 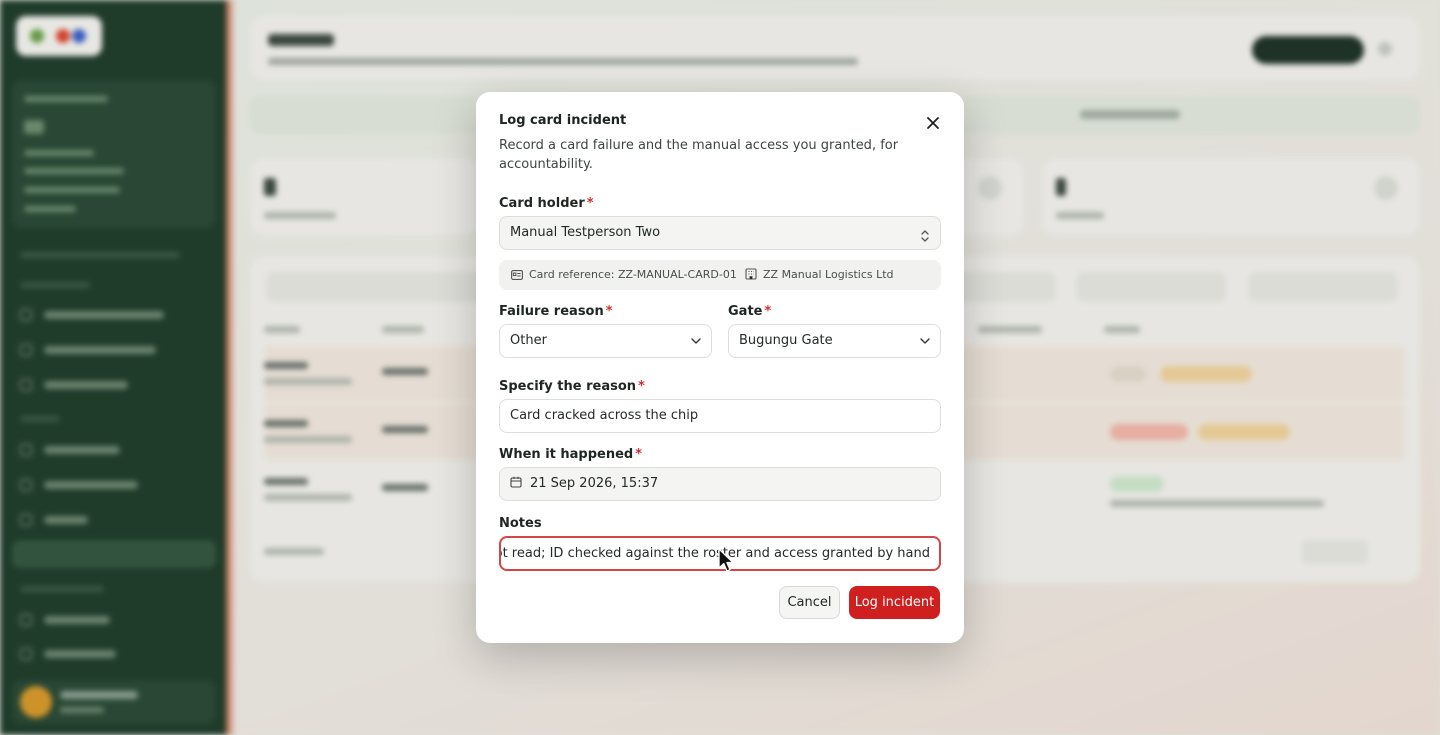 I want to click on card-holder-select: Manual Testperson Two, so click(x=720, y=233).